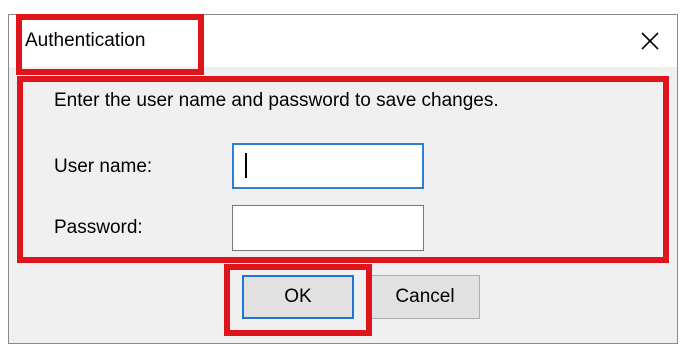 The width and height of the screenshot is (687, 351). Describe the element at coordinates (343, 41) in the screenshot. I see `title-bar: Authentication` at that location.